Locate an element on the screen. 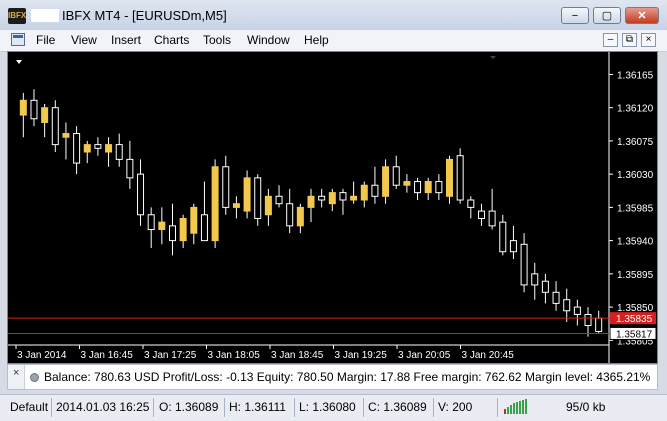  bid-price-label: 1.35835 is located at coordinates (634, 319).